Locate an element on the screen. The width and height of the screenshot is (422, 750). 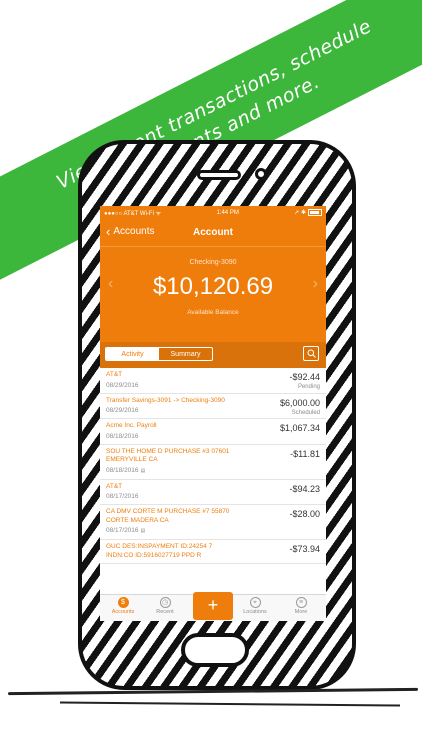
tab-bar: $ Accounts ◷ Recent + ⌖ Locations ≡ More is located at coordinates (213, 606).